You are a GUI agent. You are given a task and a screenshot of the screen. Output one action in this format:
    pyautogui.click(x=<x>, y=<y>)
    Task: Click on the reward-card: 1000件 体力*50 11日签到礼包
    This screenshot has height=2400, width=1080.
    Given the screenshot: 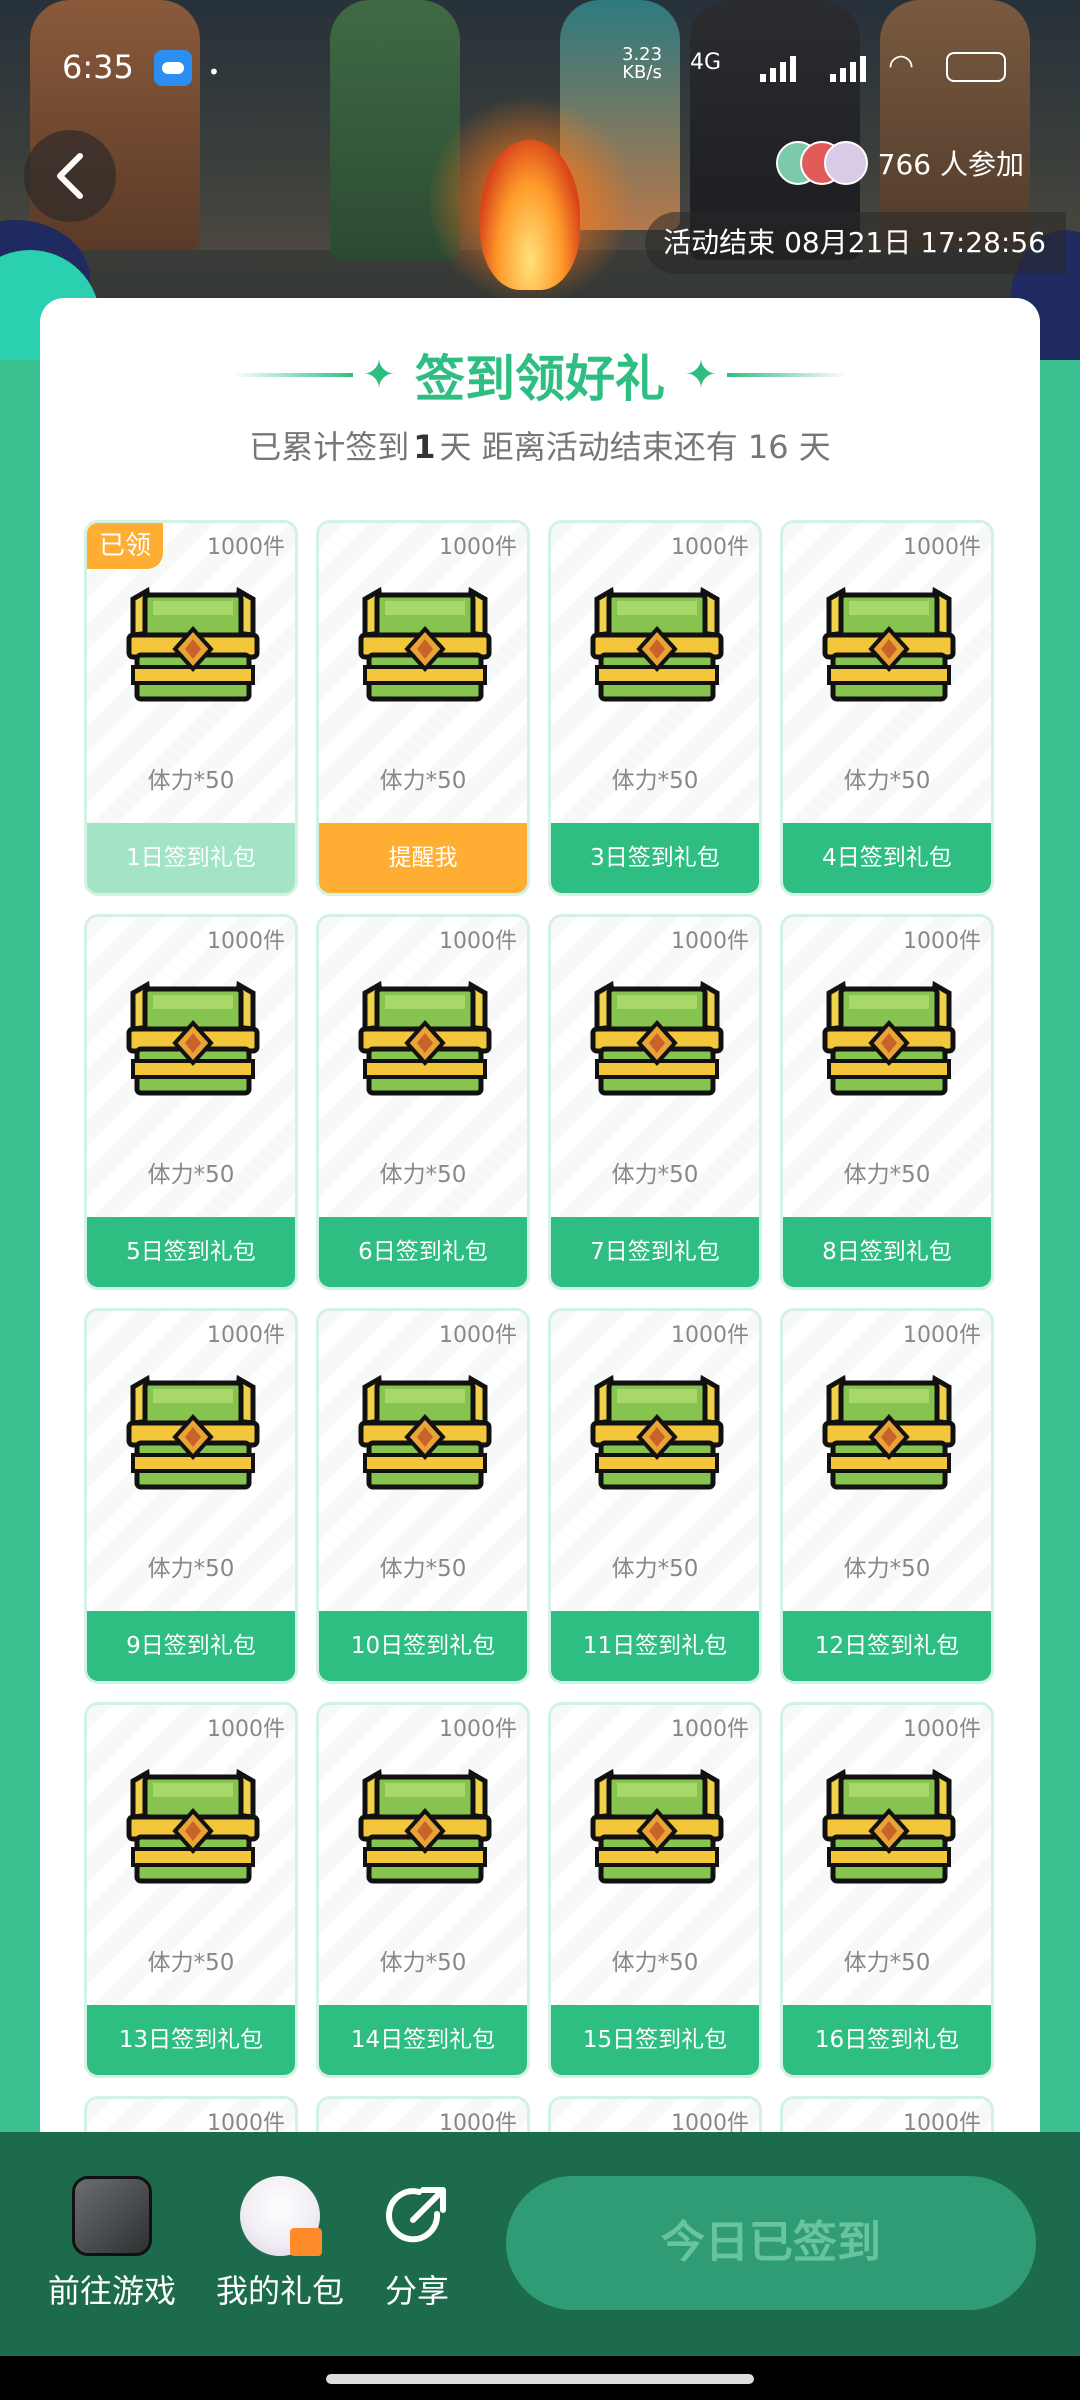 What is the action you would take?
    pyautogui.click(x=655, y=1496)
    